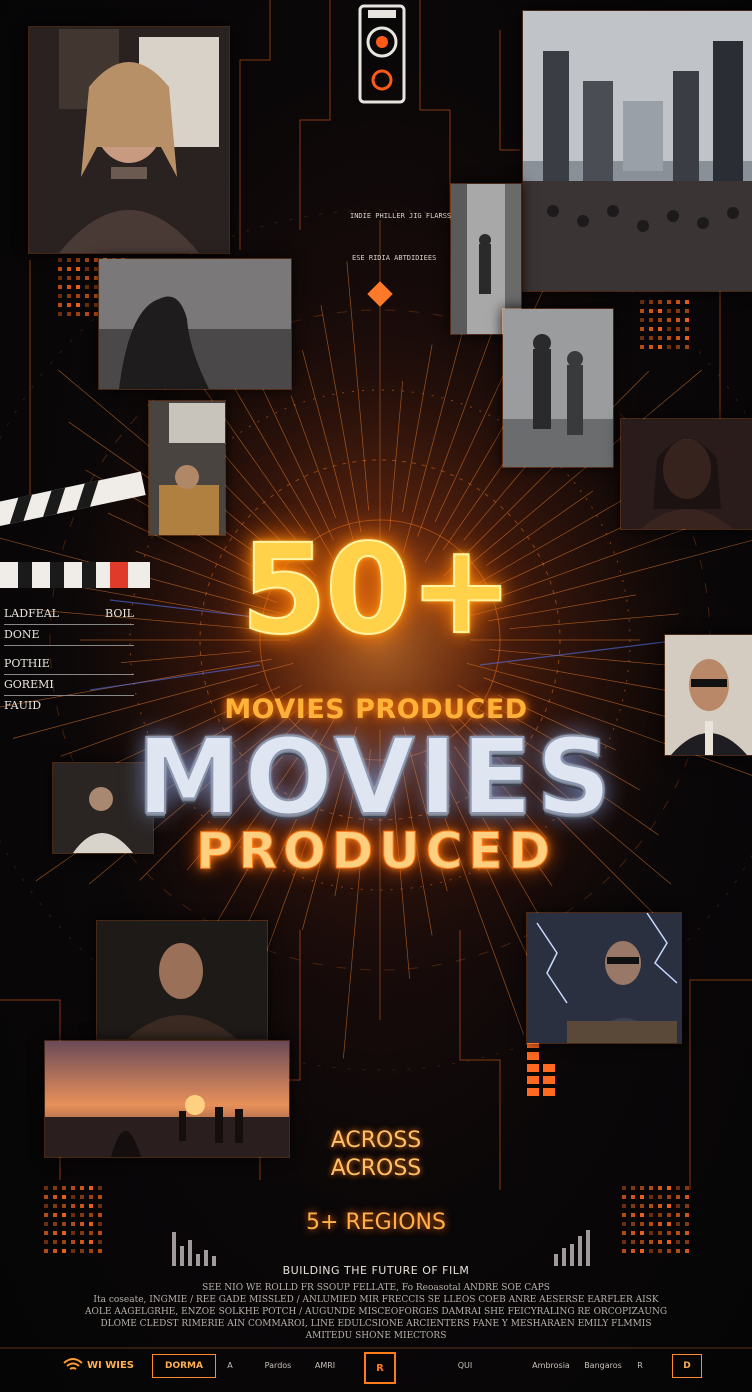 Image resolution: width=752 pixels, height=1392 pixels. I want to click on logo-dorma: DORMA, so click(184, 1366).